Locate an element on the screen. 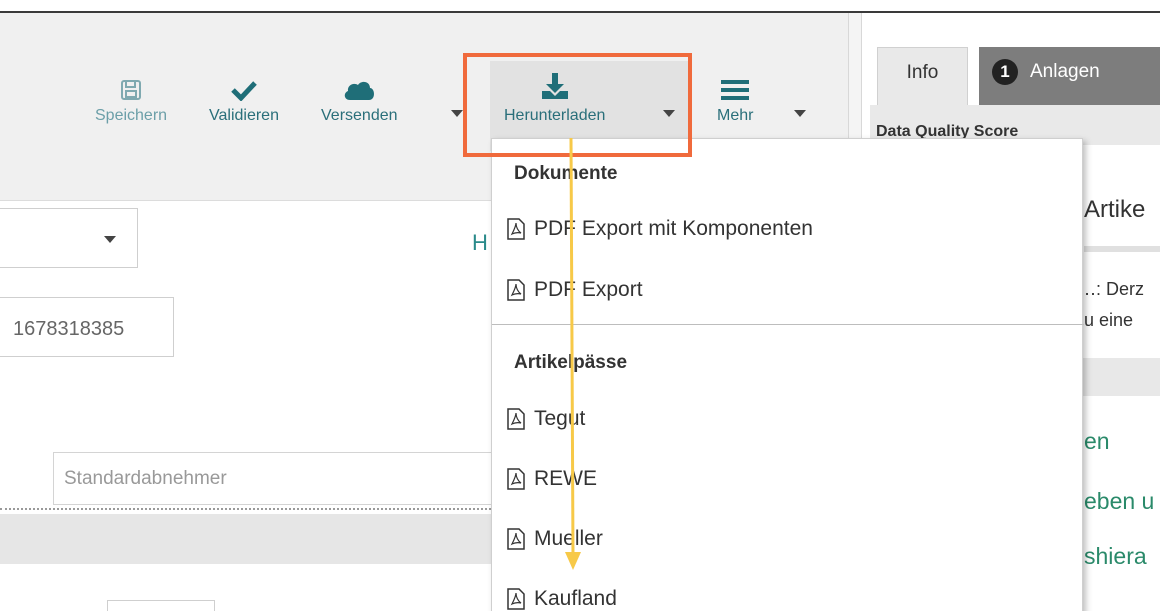 The image size is (1160, 611). green-link-2: eben u is located at coordinates (1119, 501).